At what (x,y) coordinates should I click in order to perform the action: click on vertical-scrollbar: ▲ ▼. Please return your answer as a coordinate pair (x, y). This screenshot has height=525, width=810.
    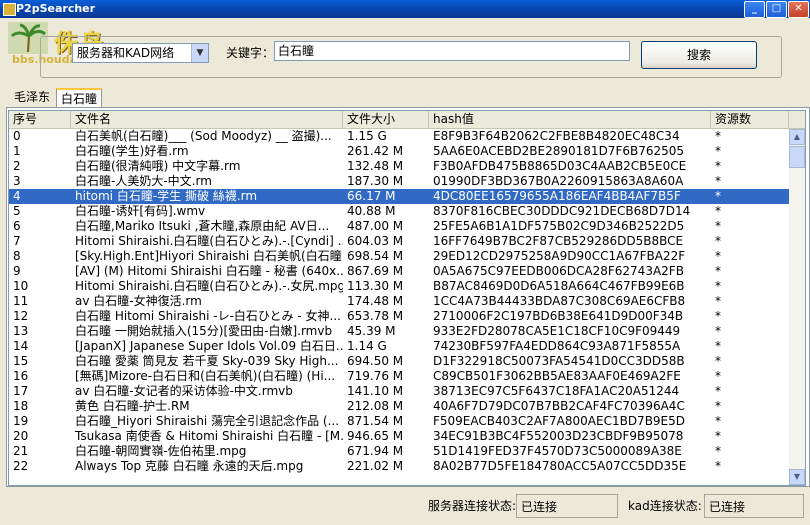
    Looking at the image, I should click on (797, 307).